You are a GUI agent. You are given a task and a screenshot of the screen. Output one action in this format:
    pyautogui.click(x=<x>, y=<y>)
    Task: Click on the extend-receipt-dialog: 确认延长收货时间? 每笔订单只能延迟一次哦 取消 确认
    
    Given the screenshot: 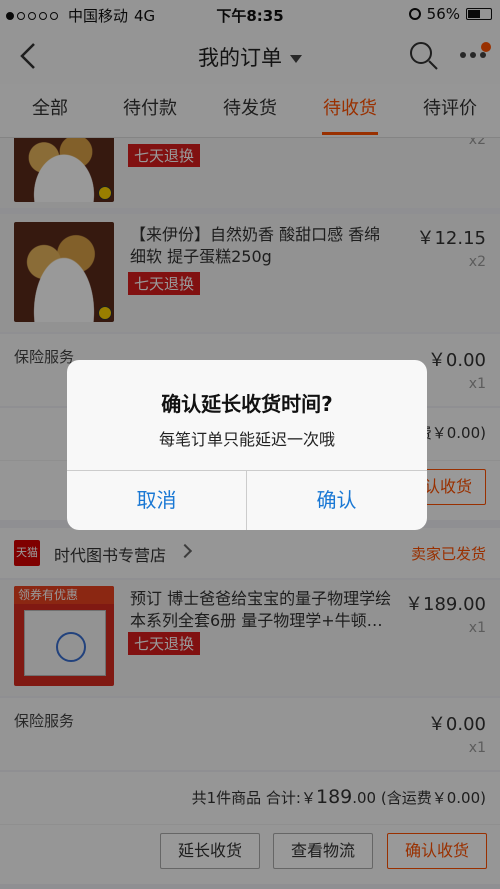 What is the action you would take?
    pyautogui.click(x=247, y=445)
    